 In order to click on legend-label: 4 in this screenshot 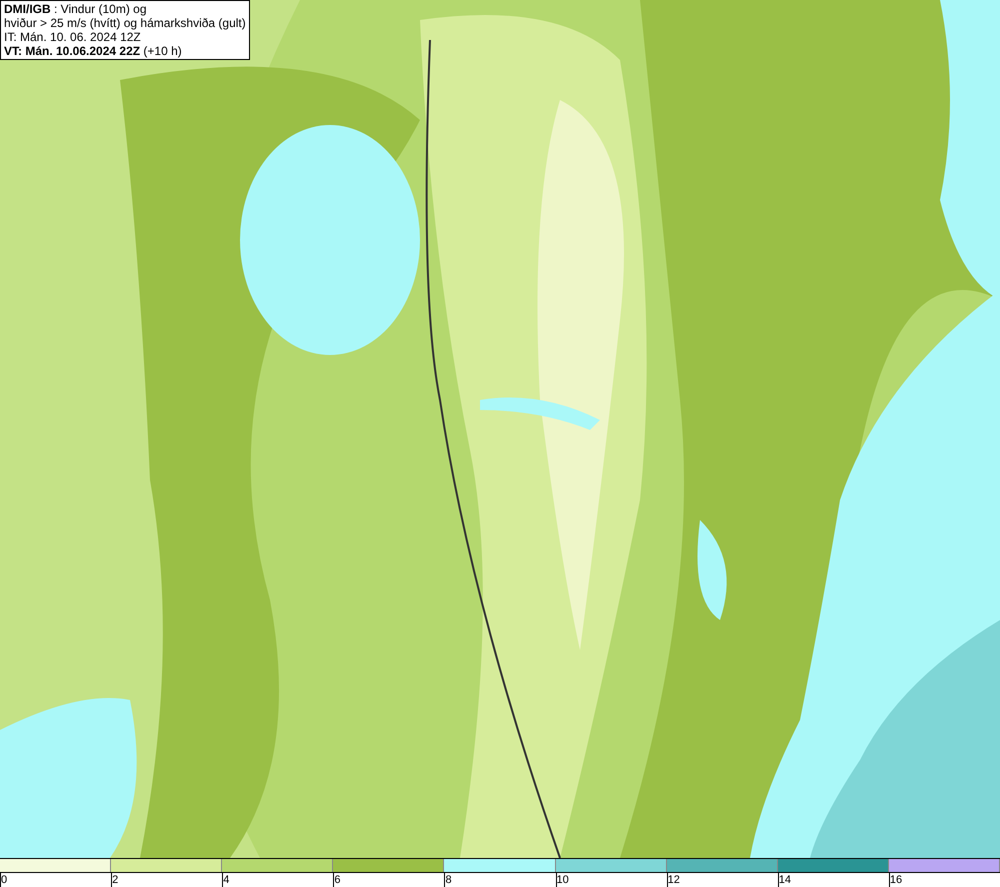, I will do `click(226, 880)`.